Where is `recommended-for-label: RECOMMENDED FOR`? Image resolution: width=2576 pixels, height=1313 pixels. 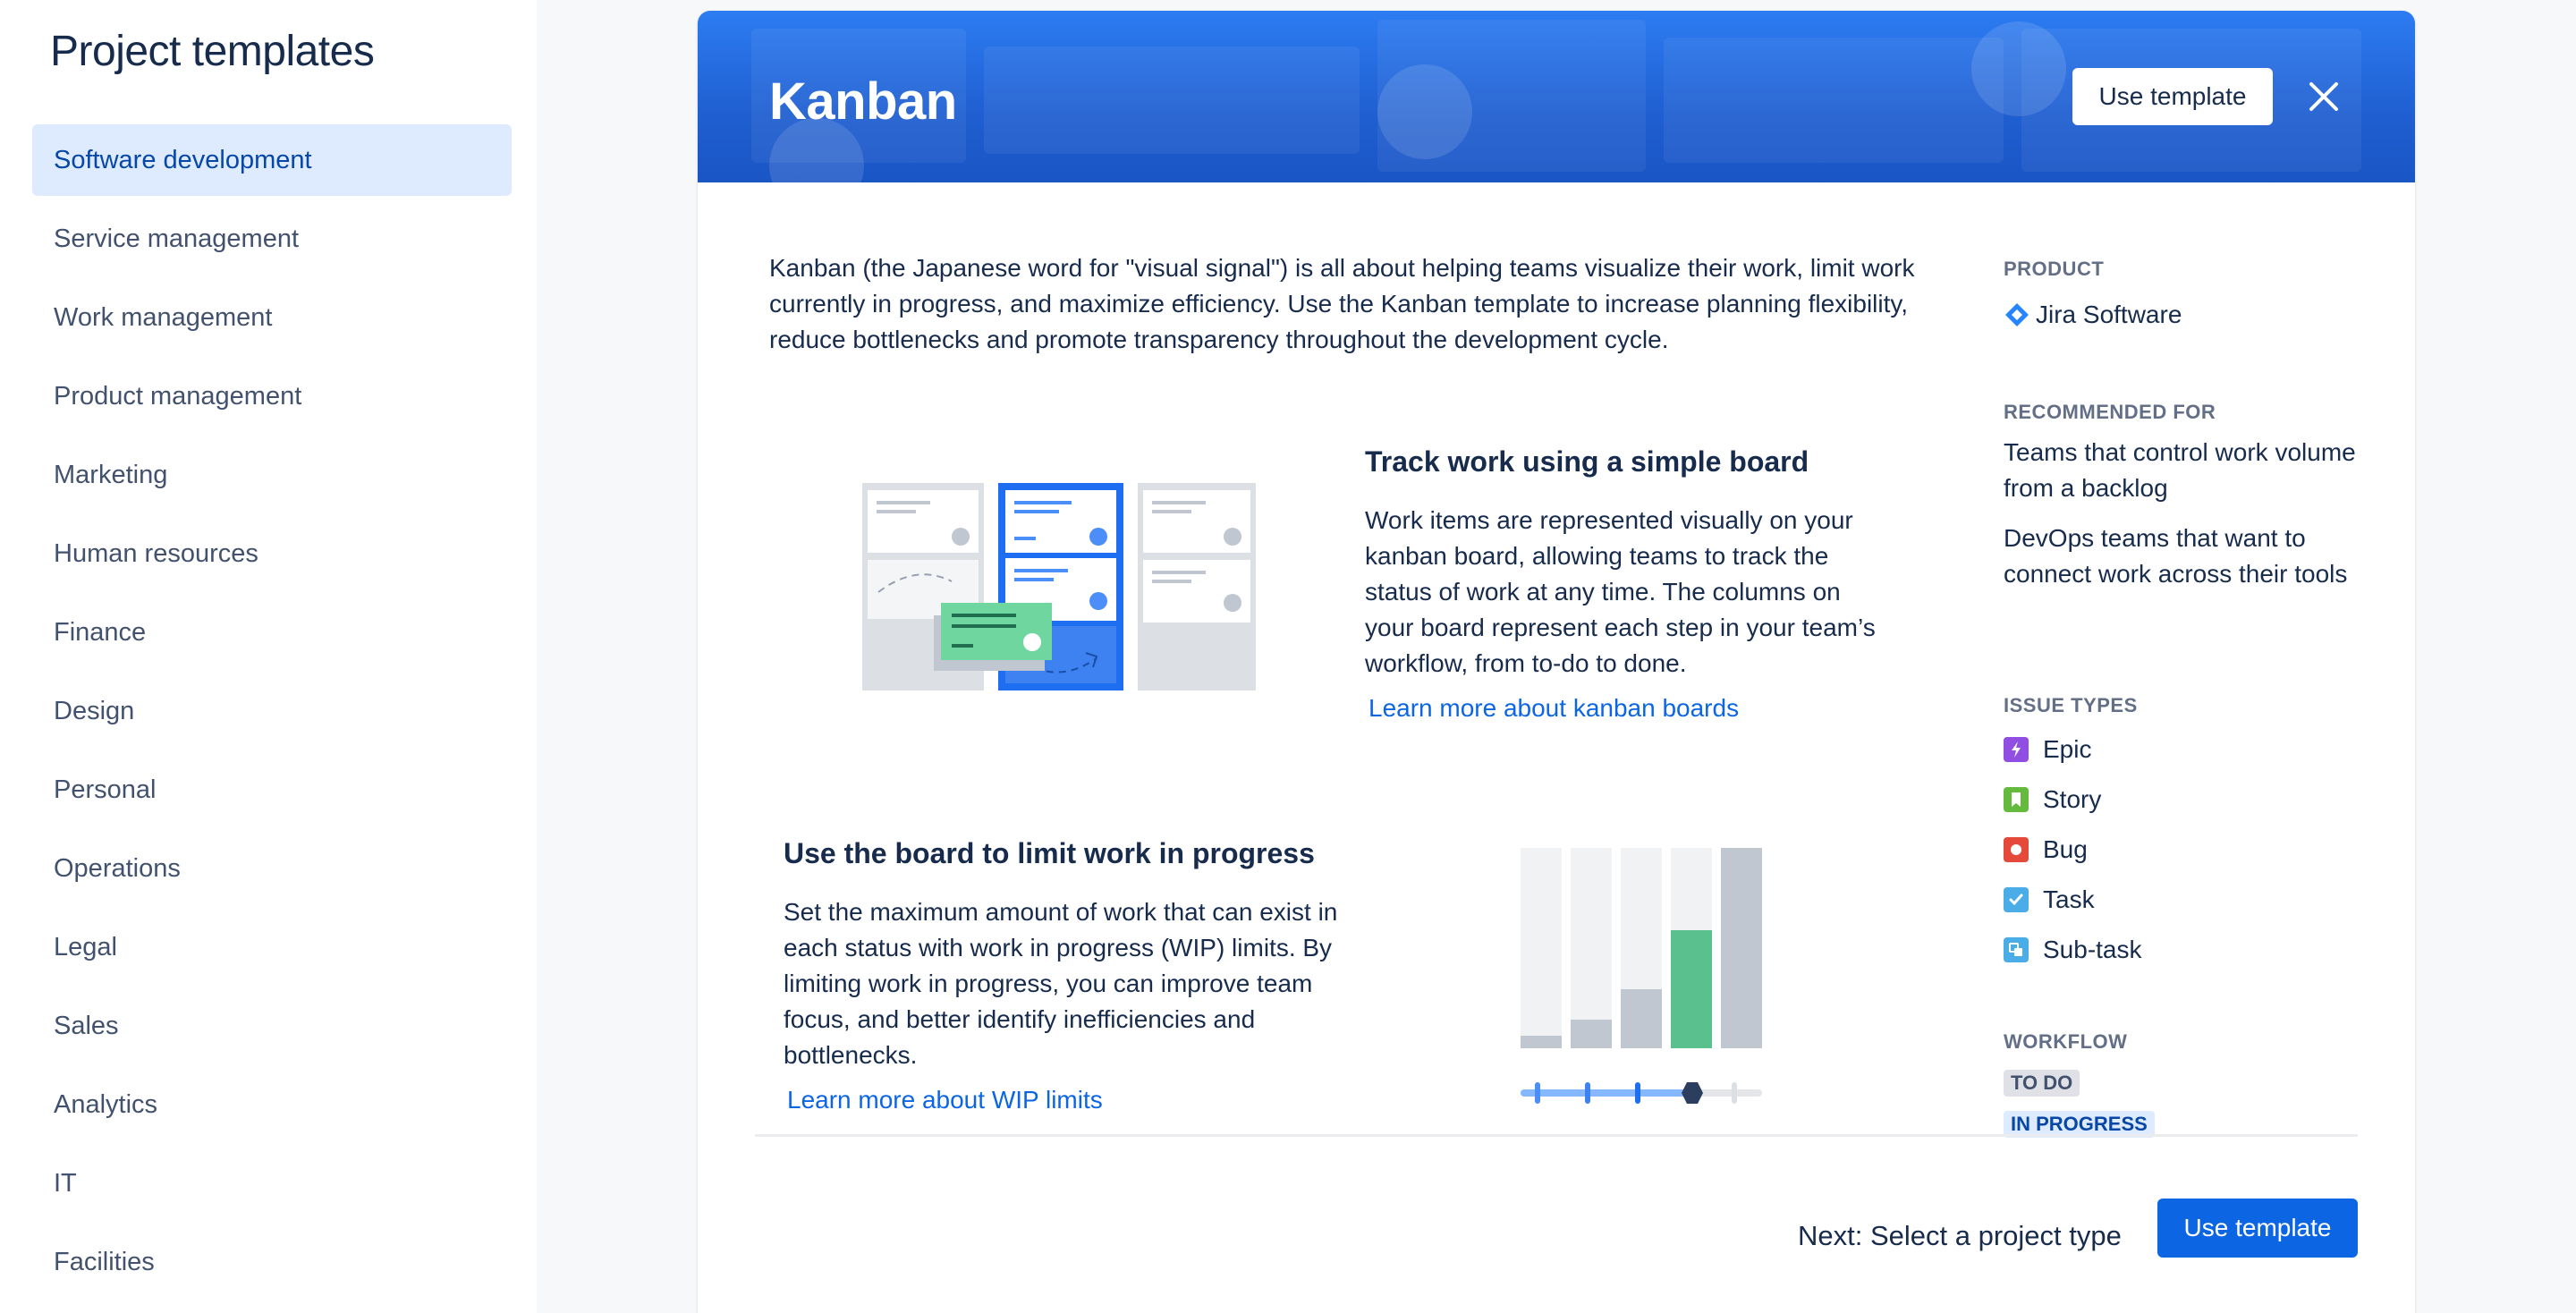 recommended-for-label: RECOMMENDED FOR is located at coordinates (2110, 412).